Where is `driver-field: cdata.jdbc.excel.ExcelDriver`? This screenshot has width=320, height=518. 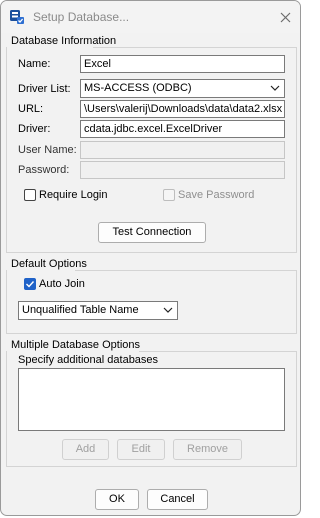 driver-field: cdata.jdbc.excel.ExcelDriver is located at coordinates (182, 129).